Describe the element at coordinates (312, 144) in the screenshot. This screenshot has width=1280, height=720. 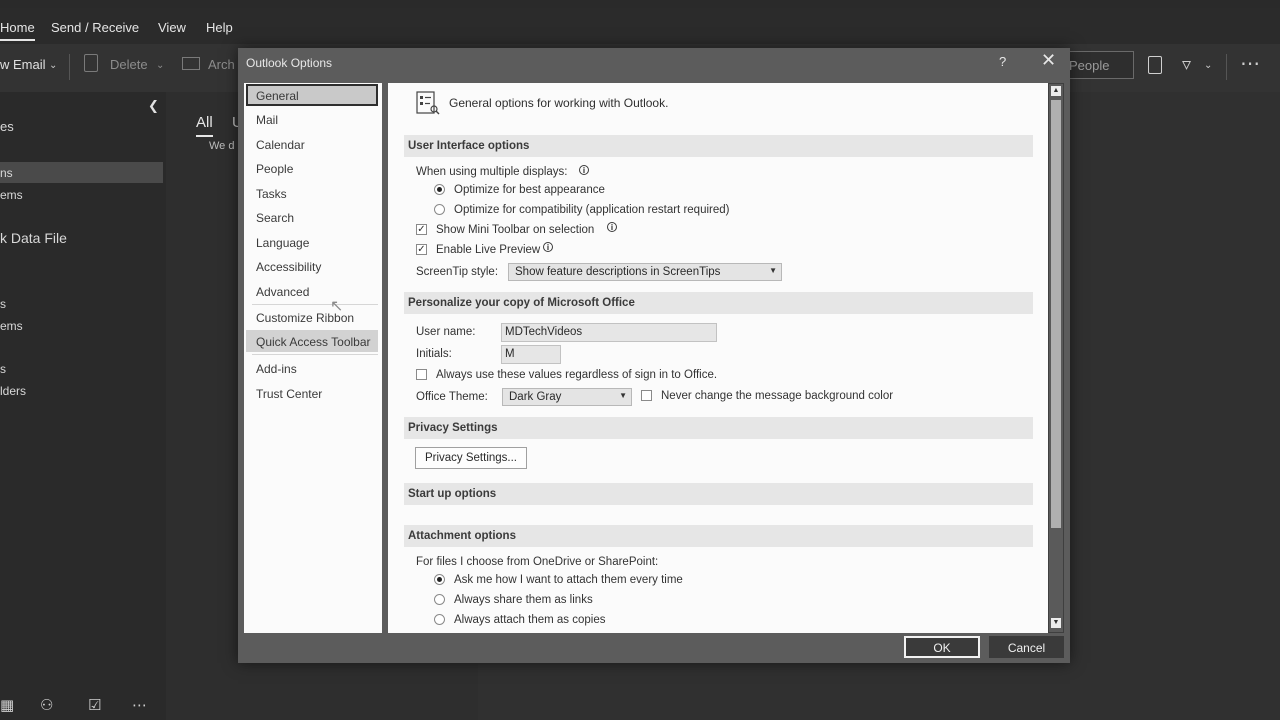
I see `nav-item-calendar: Calendar` at that location.